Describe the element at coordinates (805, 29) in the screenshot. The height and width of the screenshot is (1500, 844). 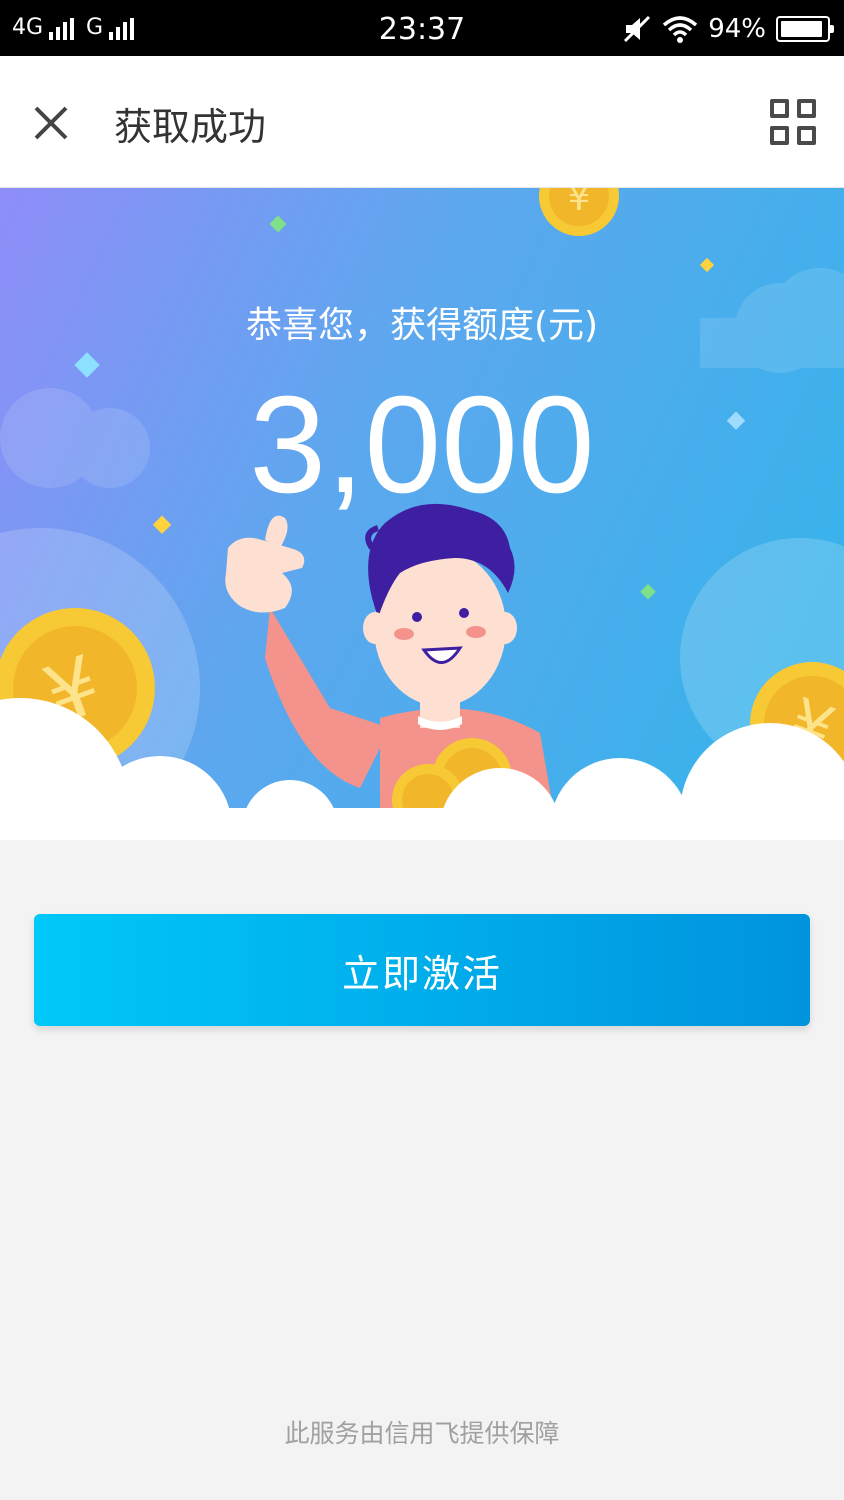
I see `battery-icon` at that location.